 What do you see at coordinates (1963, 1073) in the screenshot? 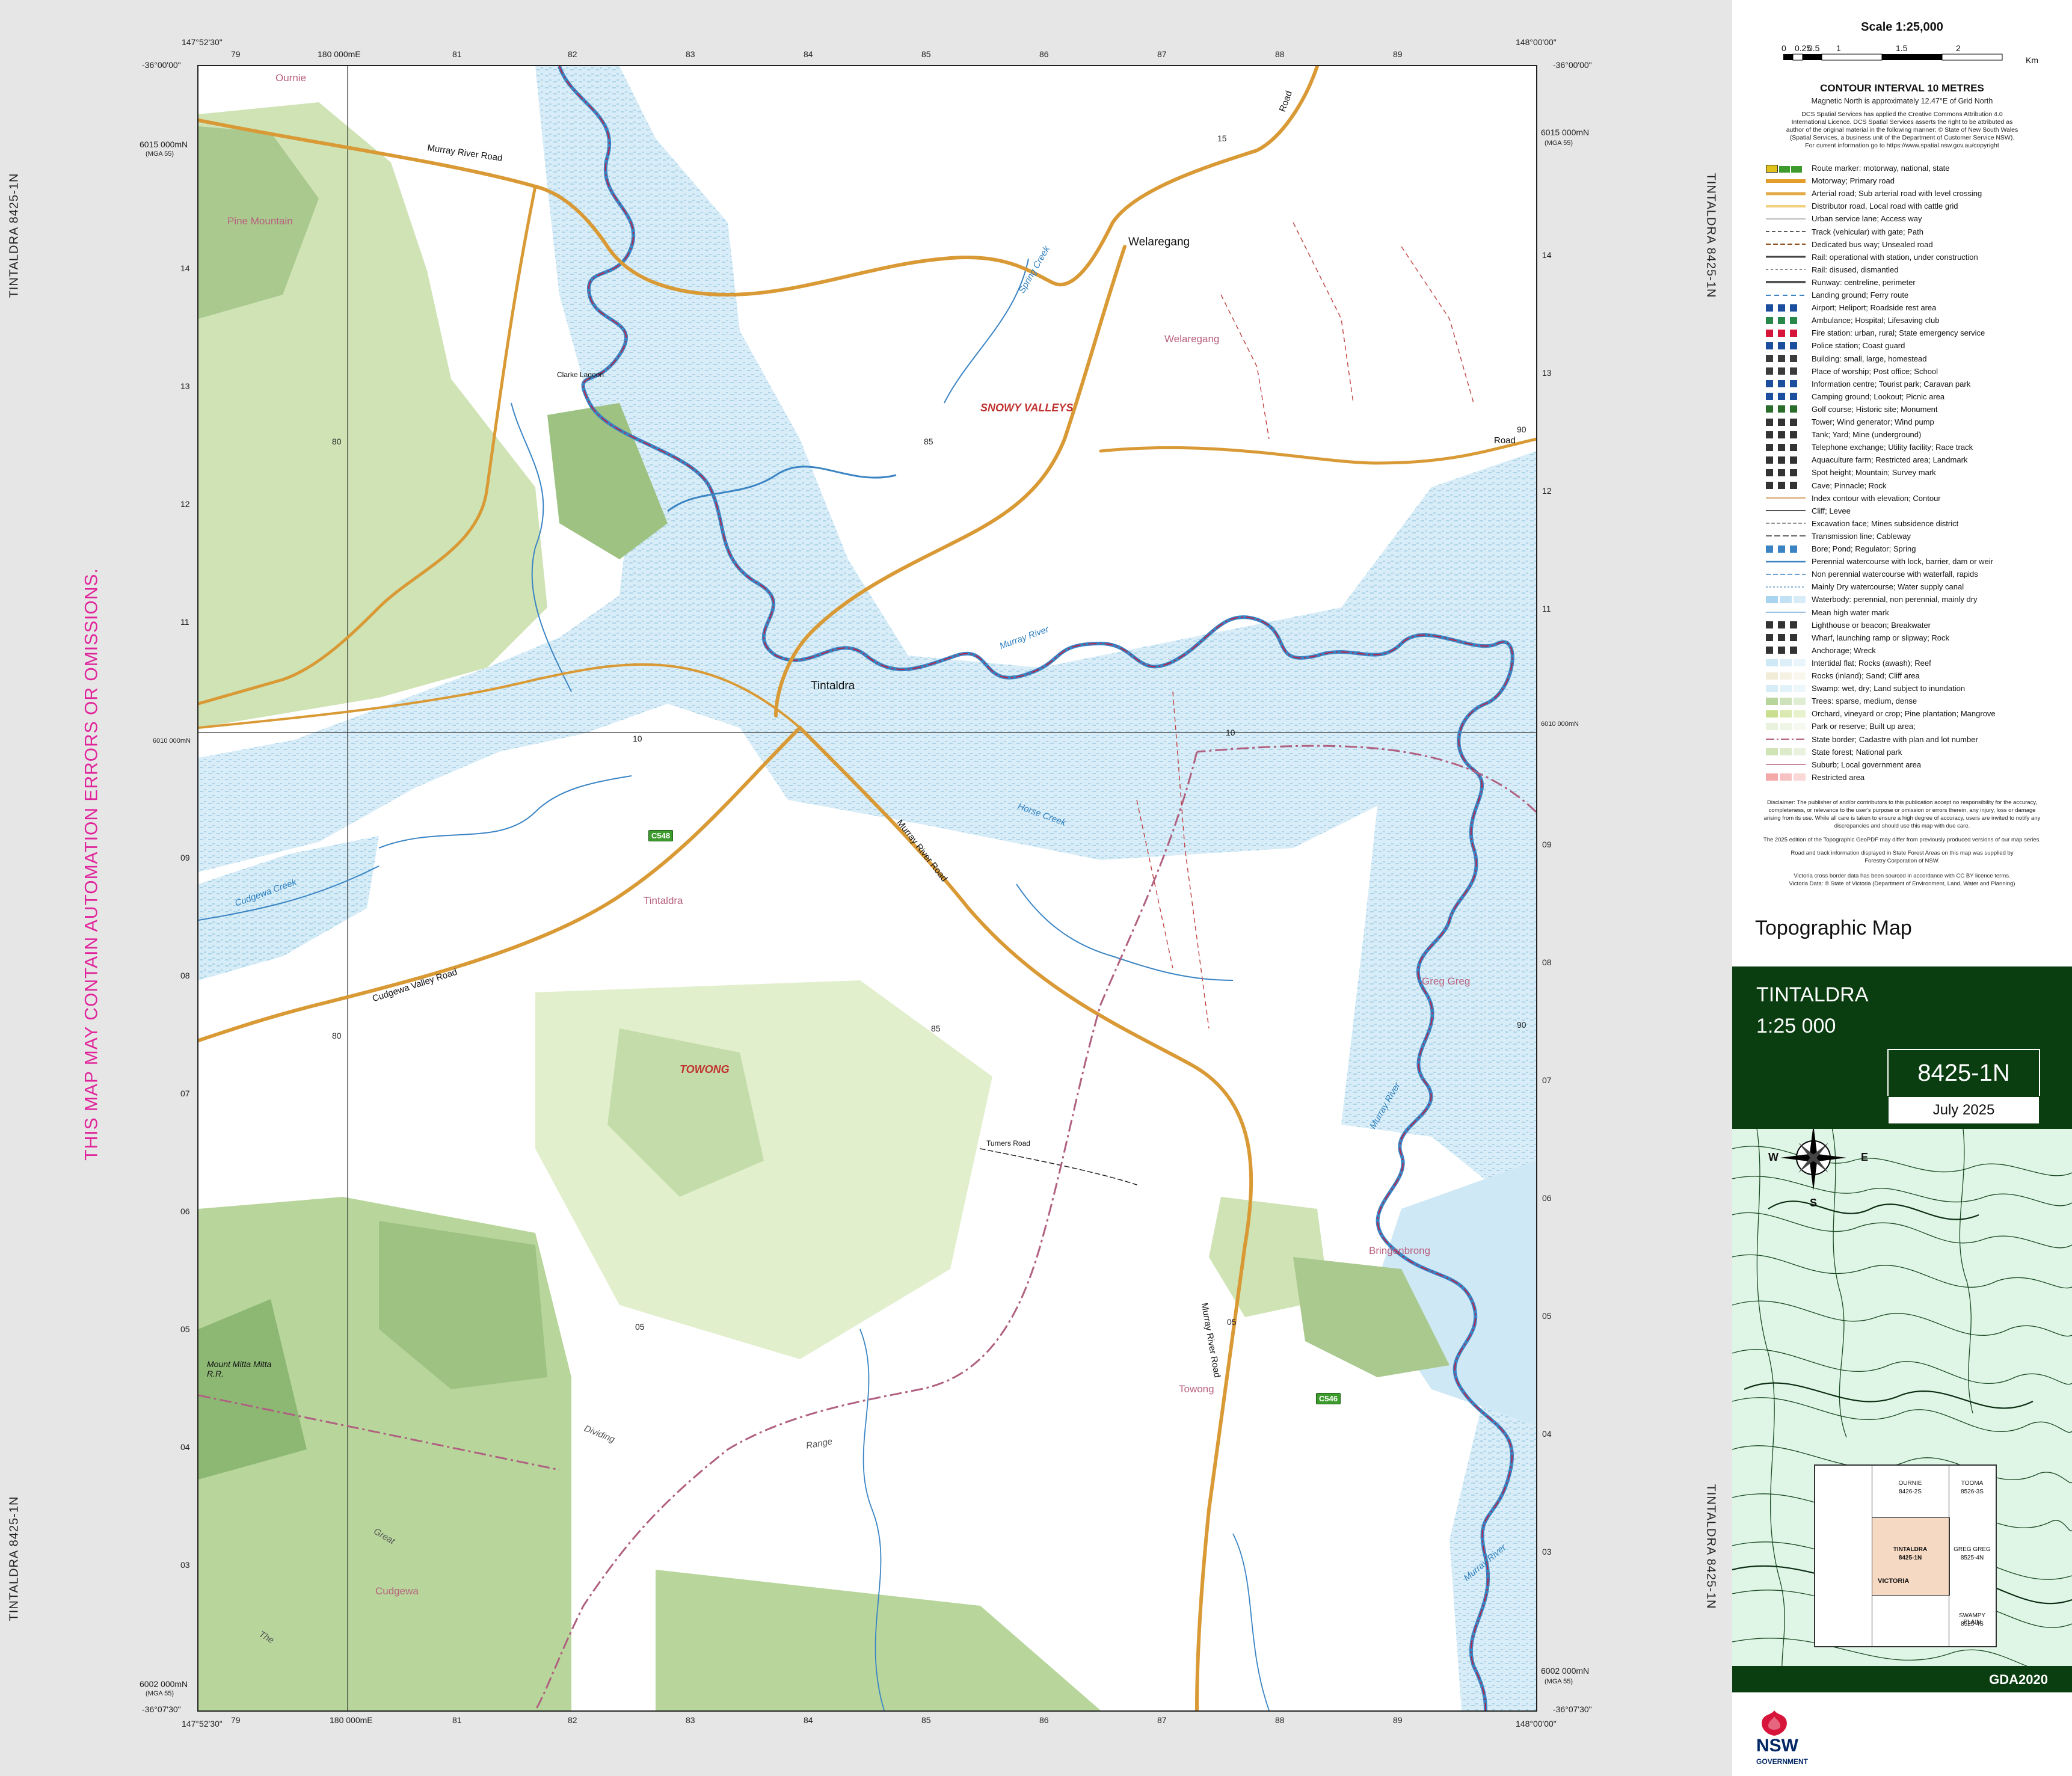
I see `sheet-number-box: 8425-1N` at bounding box center [1963, 1073].